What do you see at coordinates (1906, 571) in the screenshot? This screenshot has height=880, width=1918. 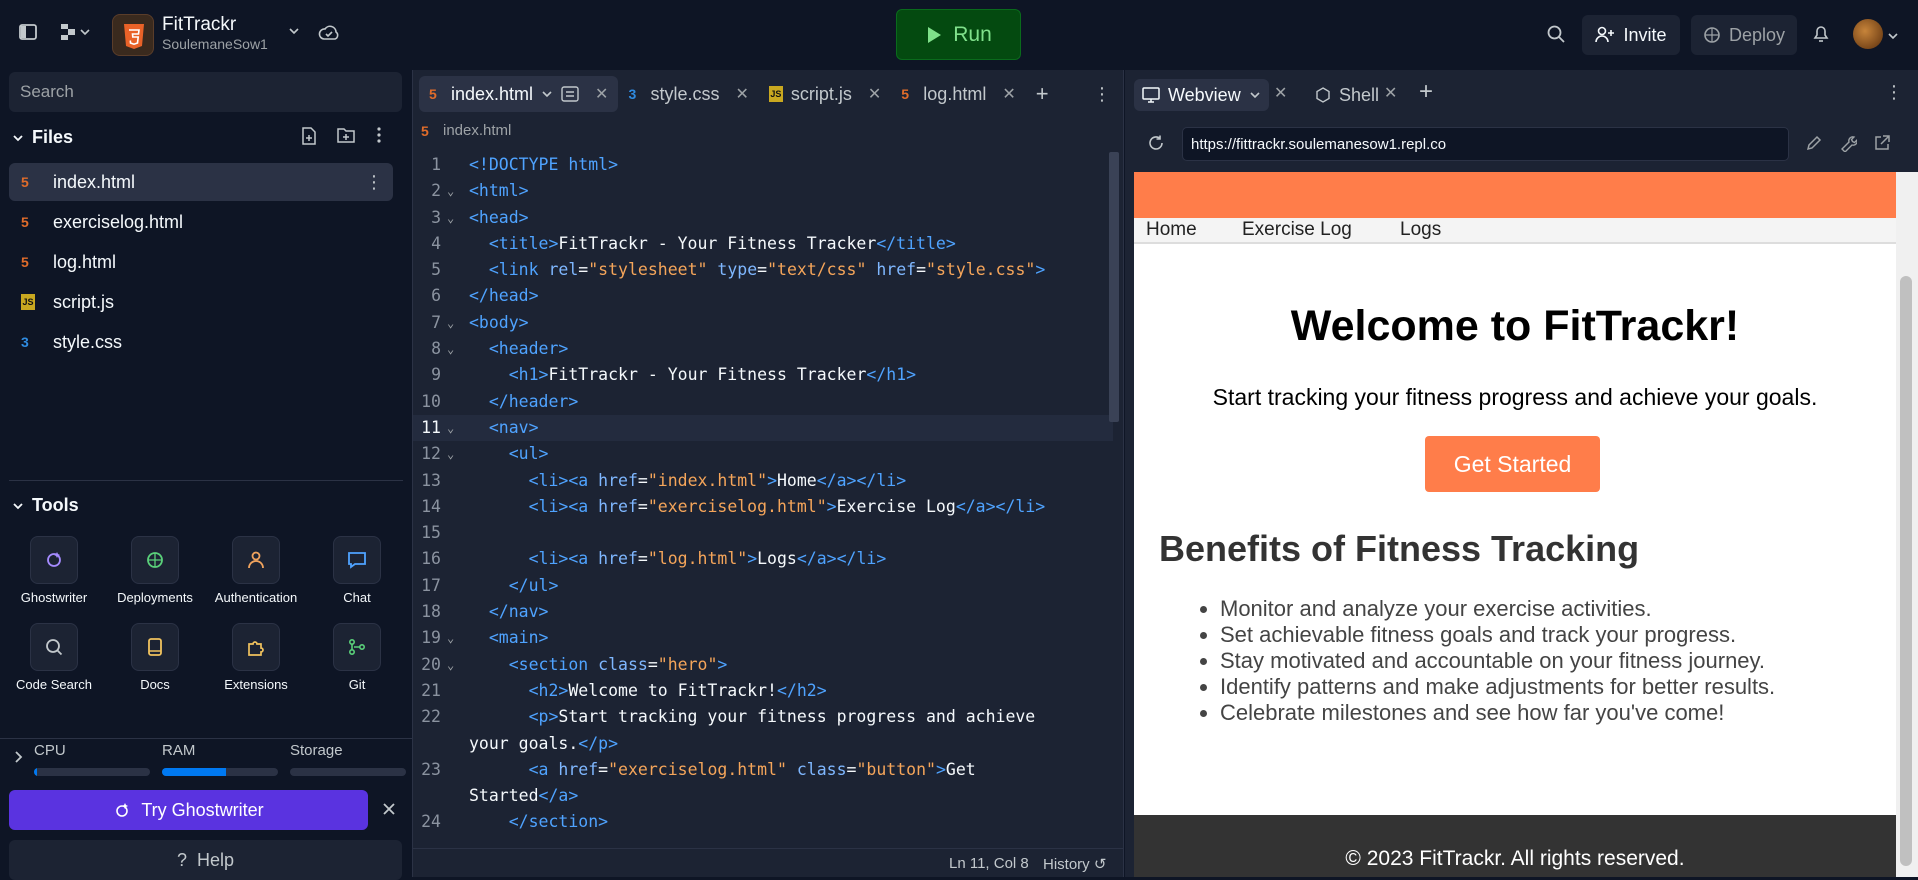 I see `scrollbar-thumb` at bounding box center [1906, 571].